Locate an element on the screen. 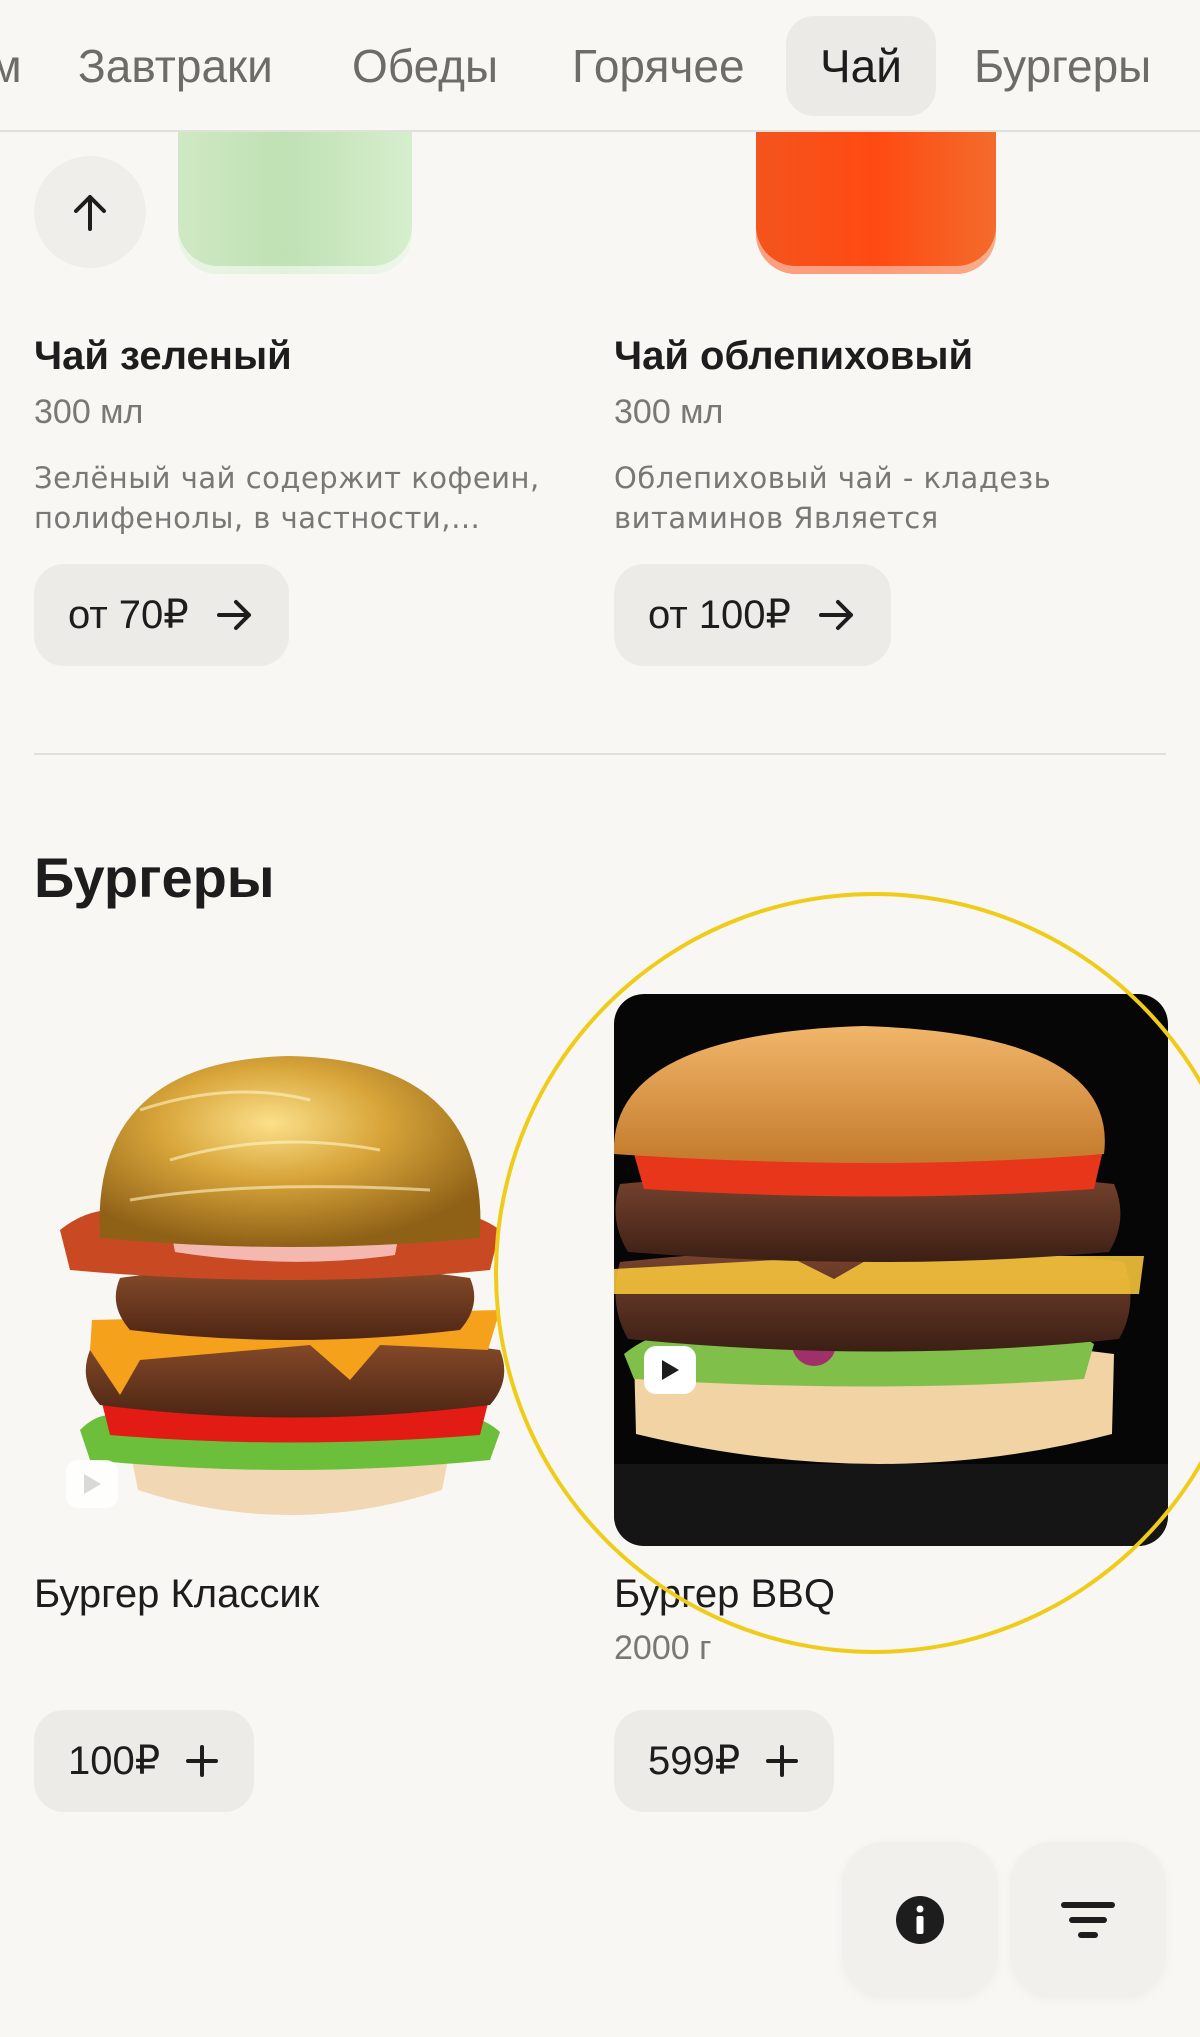 This screenshot has height=2037, width=1200. tab-burgers: Бургеры is located at coordinates (1062, 66).